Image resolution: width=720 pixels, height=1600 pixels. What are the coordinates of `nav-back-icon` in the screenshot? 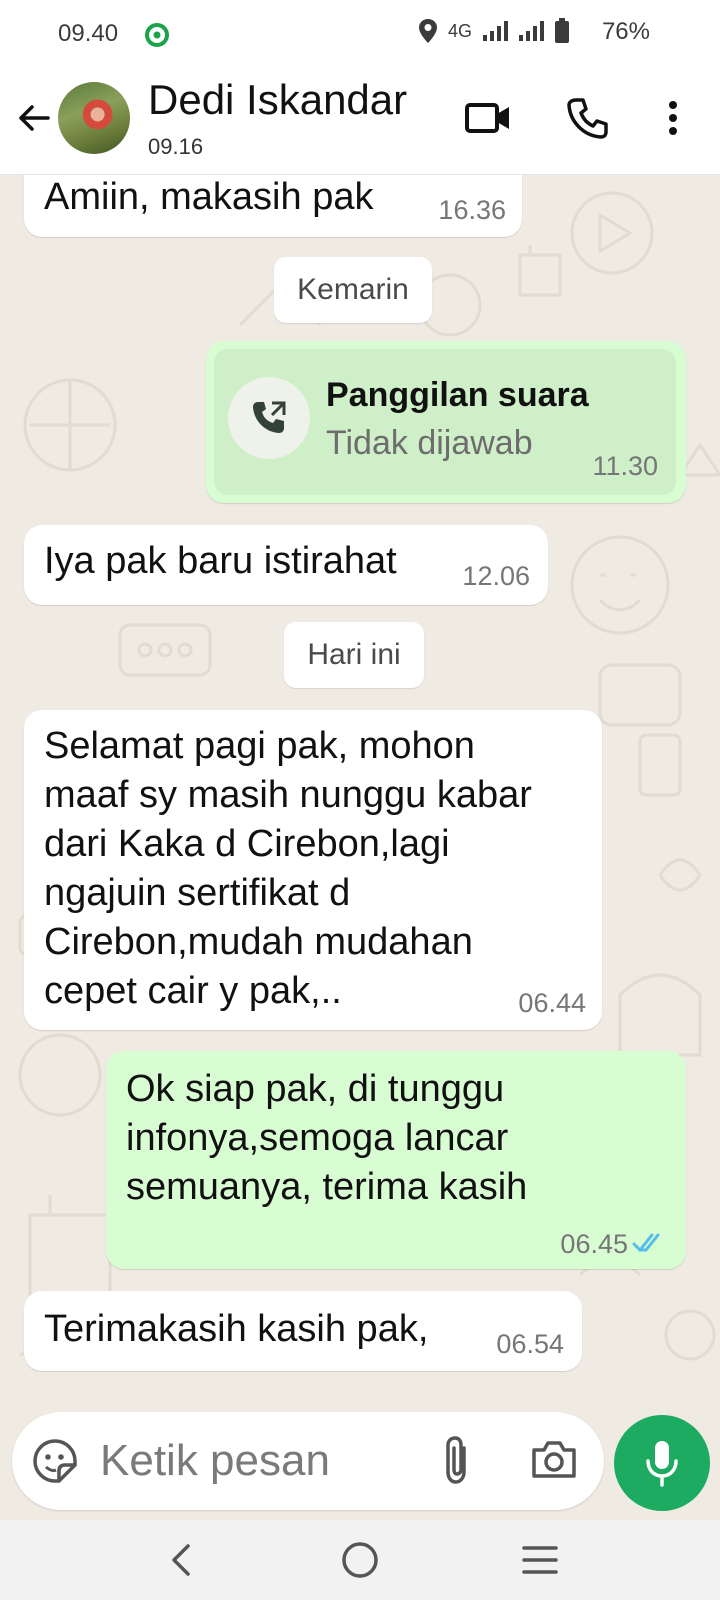 It's located at (181, 1560).